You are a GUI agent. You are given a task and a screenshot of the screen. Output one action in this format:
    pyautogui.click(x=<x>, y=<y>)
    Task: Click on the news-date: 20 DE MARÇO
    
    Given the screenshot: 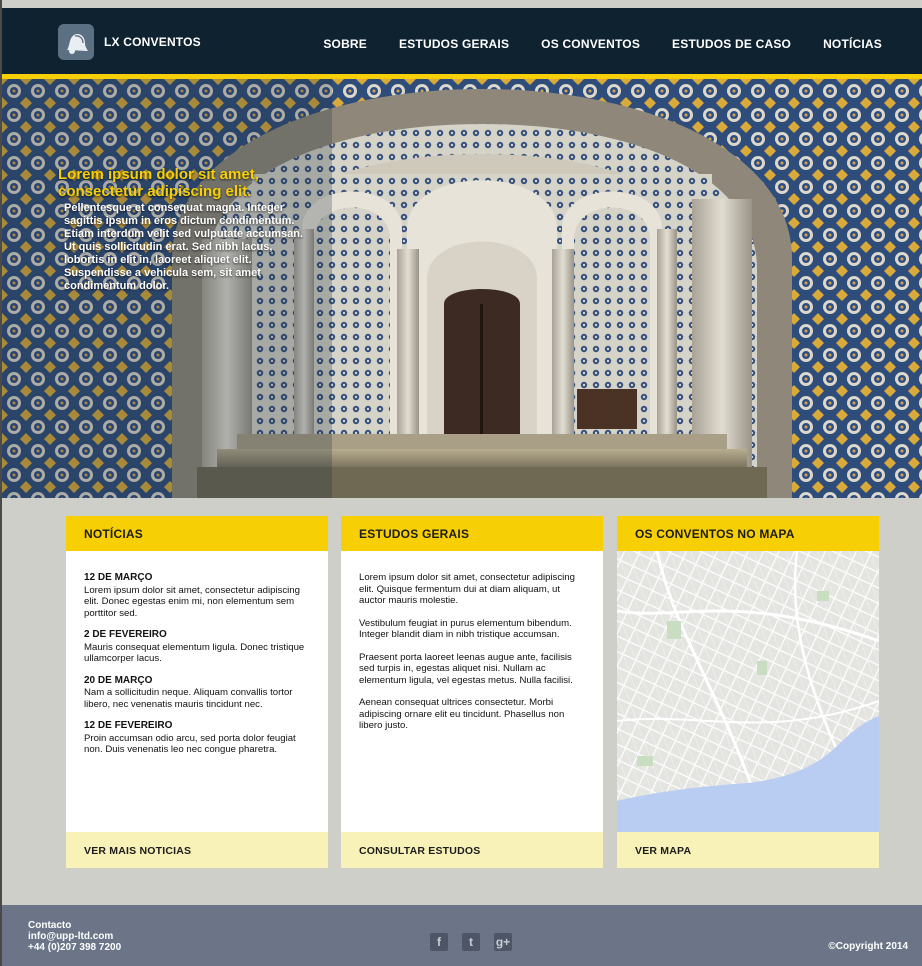 What is the action you would take?
    pyautogui.click(x=118, y=680)
    